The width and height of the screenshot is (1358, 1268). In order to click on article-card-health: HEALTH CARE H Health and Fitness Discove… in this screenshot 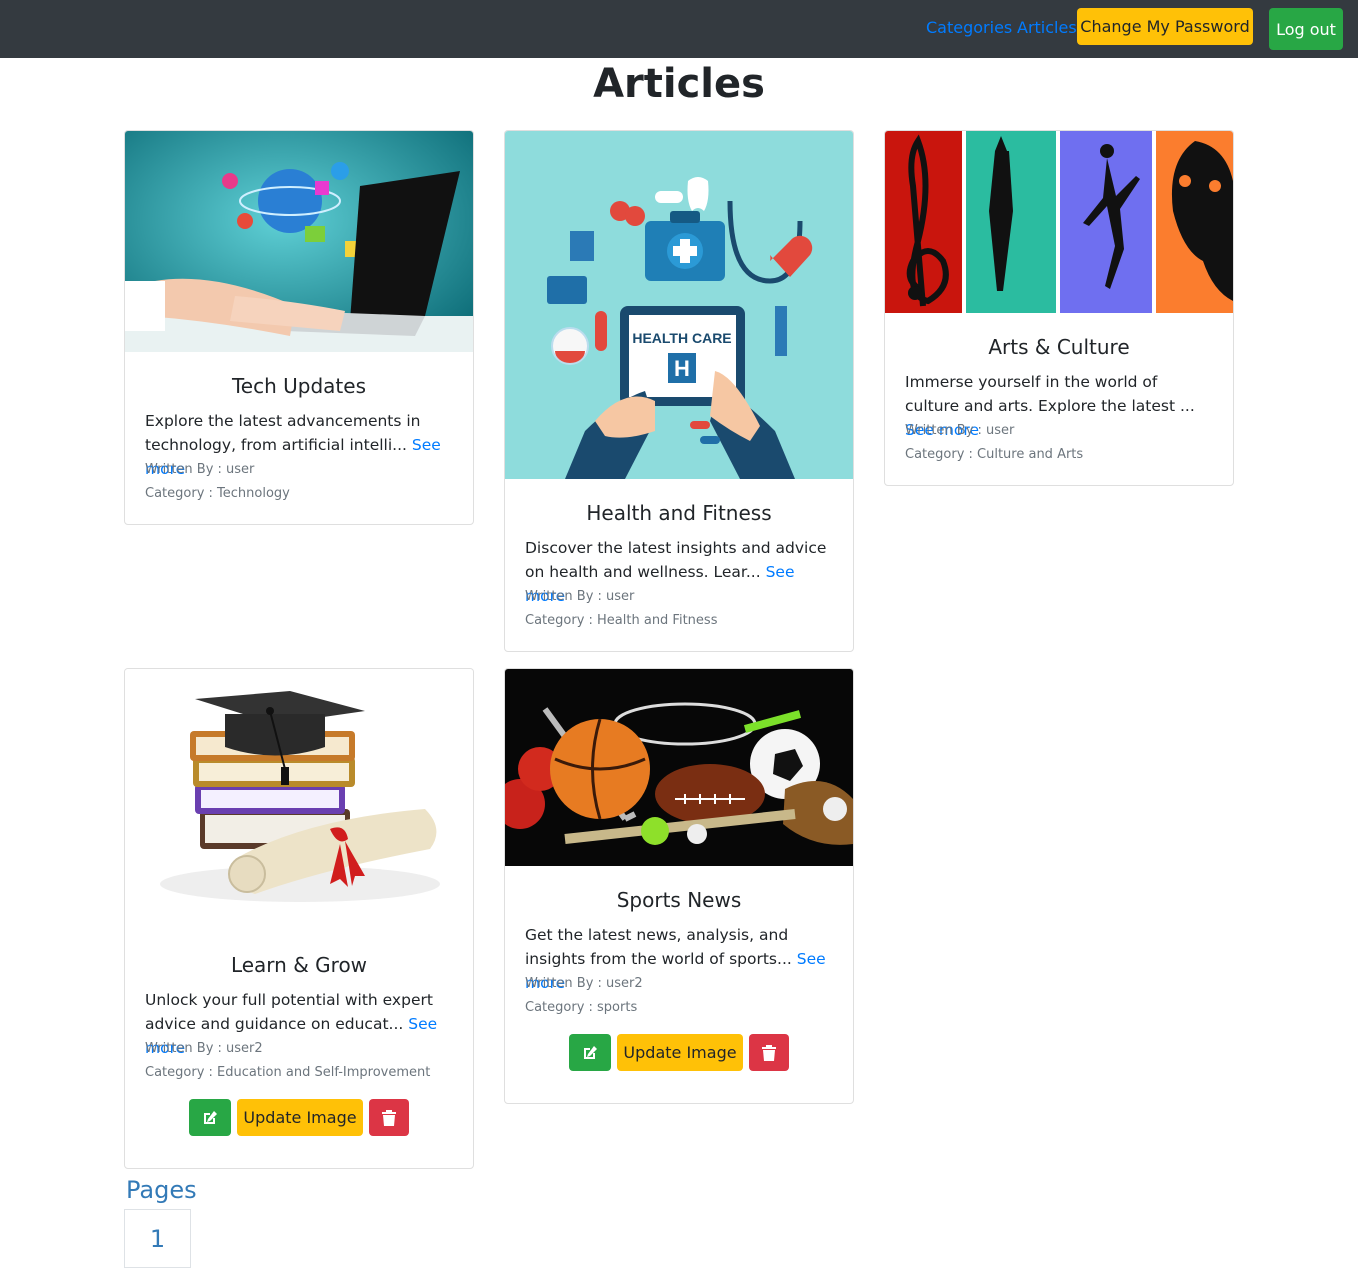, I will do `click(679, 391)`.